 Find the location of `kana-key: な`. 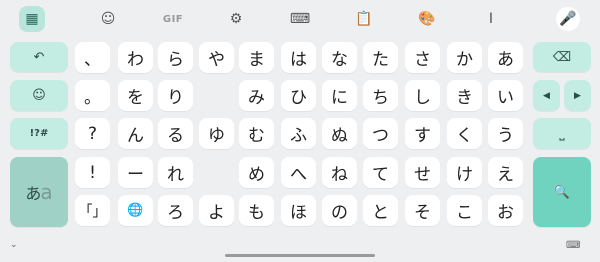

kana-key: な is located at coordinates (339, 57).